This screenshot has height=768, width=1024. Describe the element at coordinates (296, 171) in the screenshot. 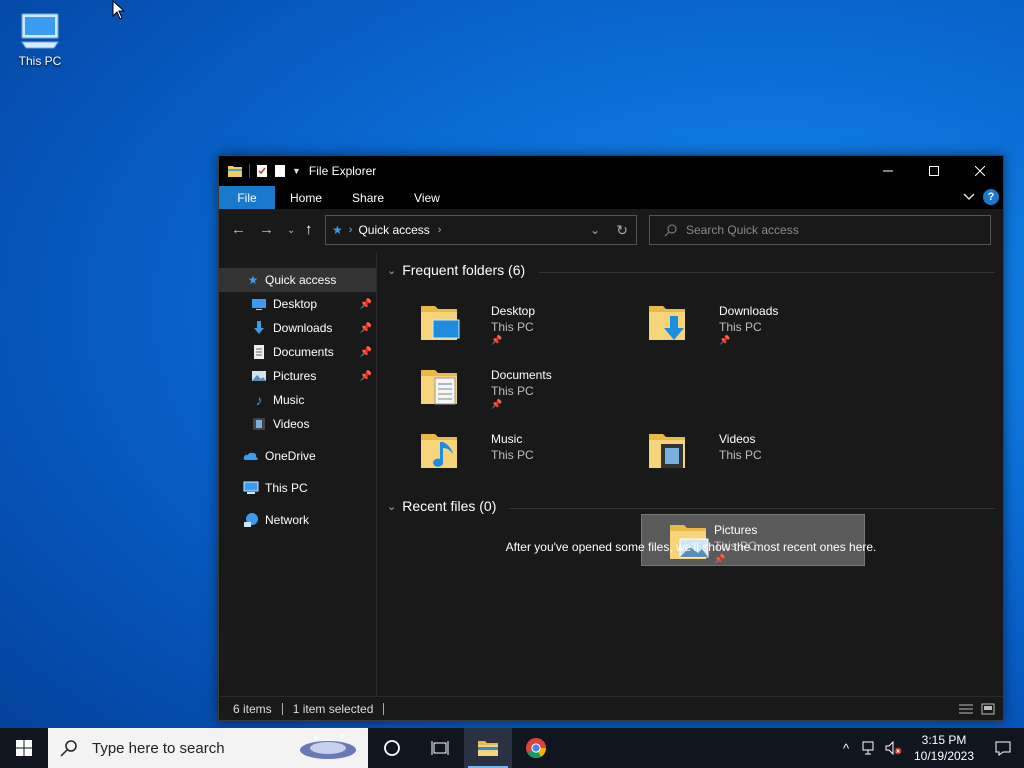

I see `customize-toolbar-icon: ▼` at that location.